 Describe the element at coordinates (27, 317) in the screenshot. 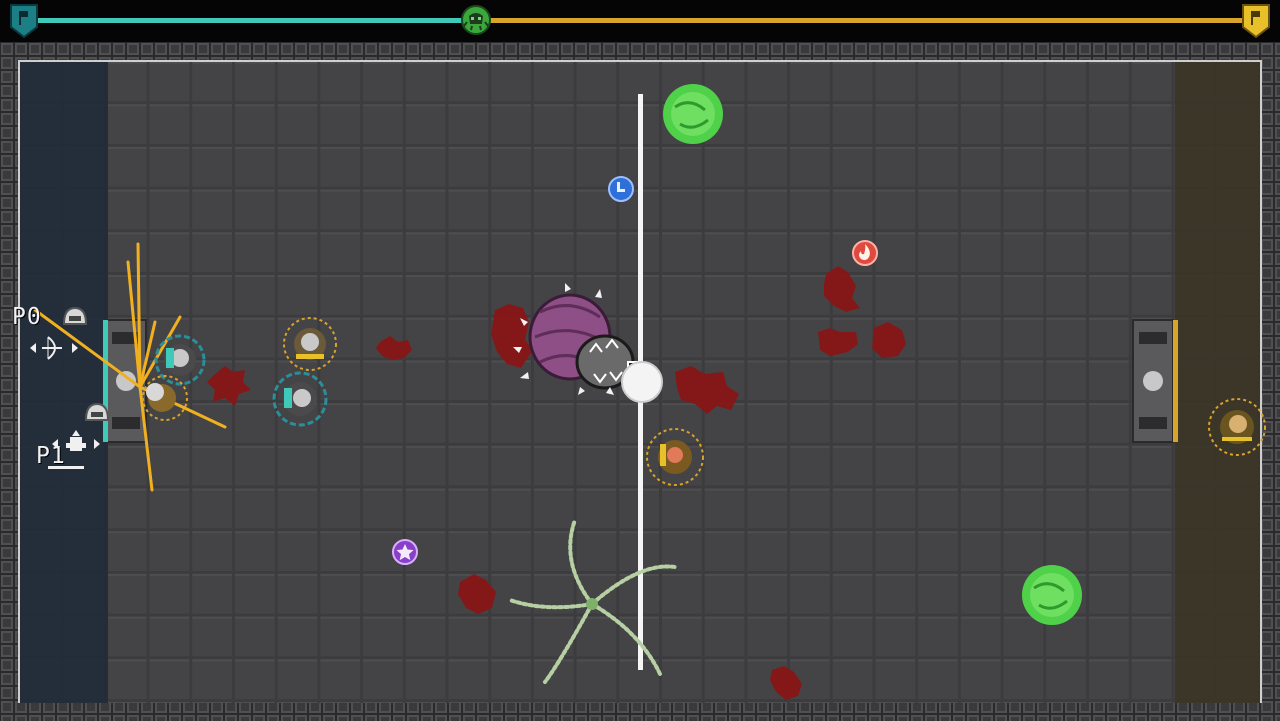

I see `player-0-label: P0` at that location.